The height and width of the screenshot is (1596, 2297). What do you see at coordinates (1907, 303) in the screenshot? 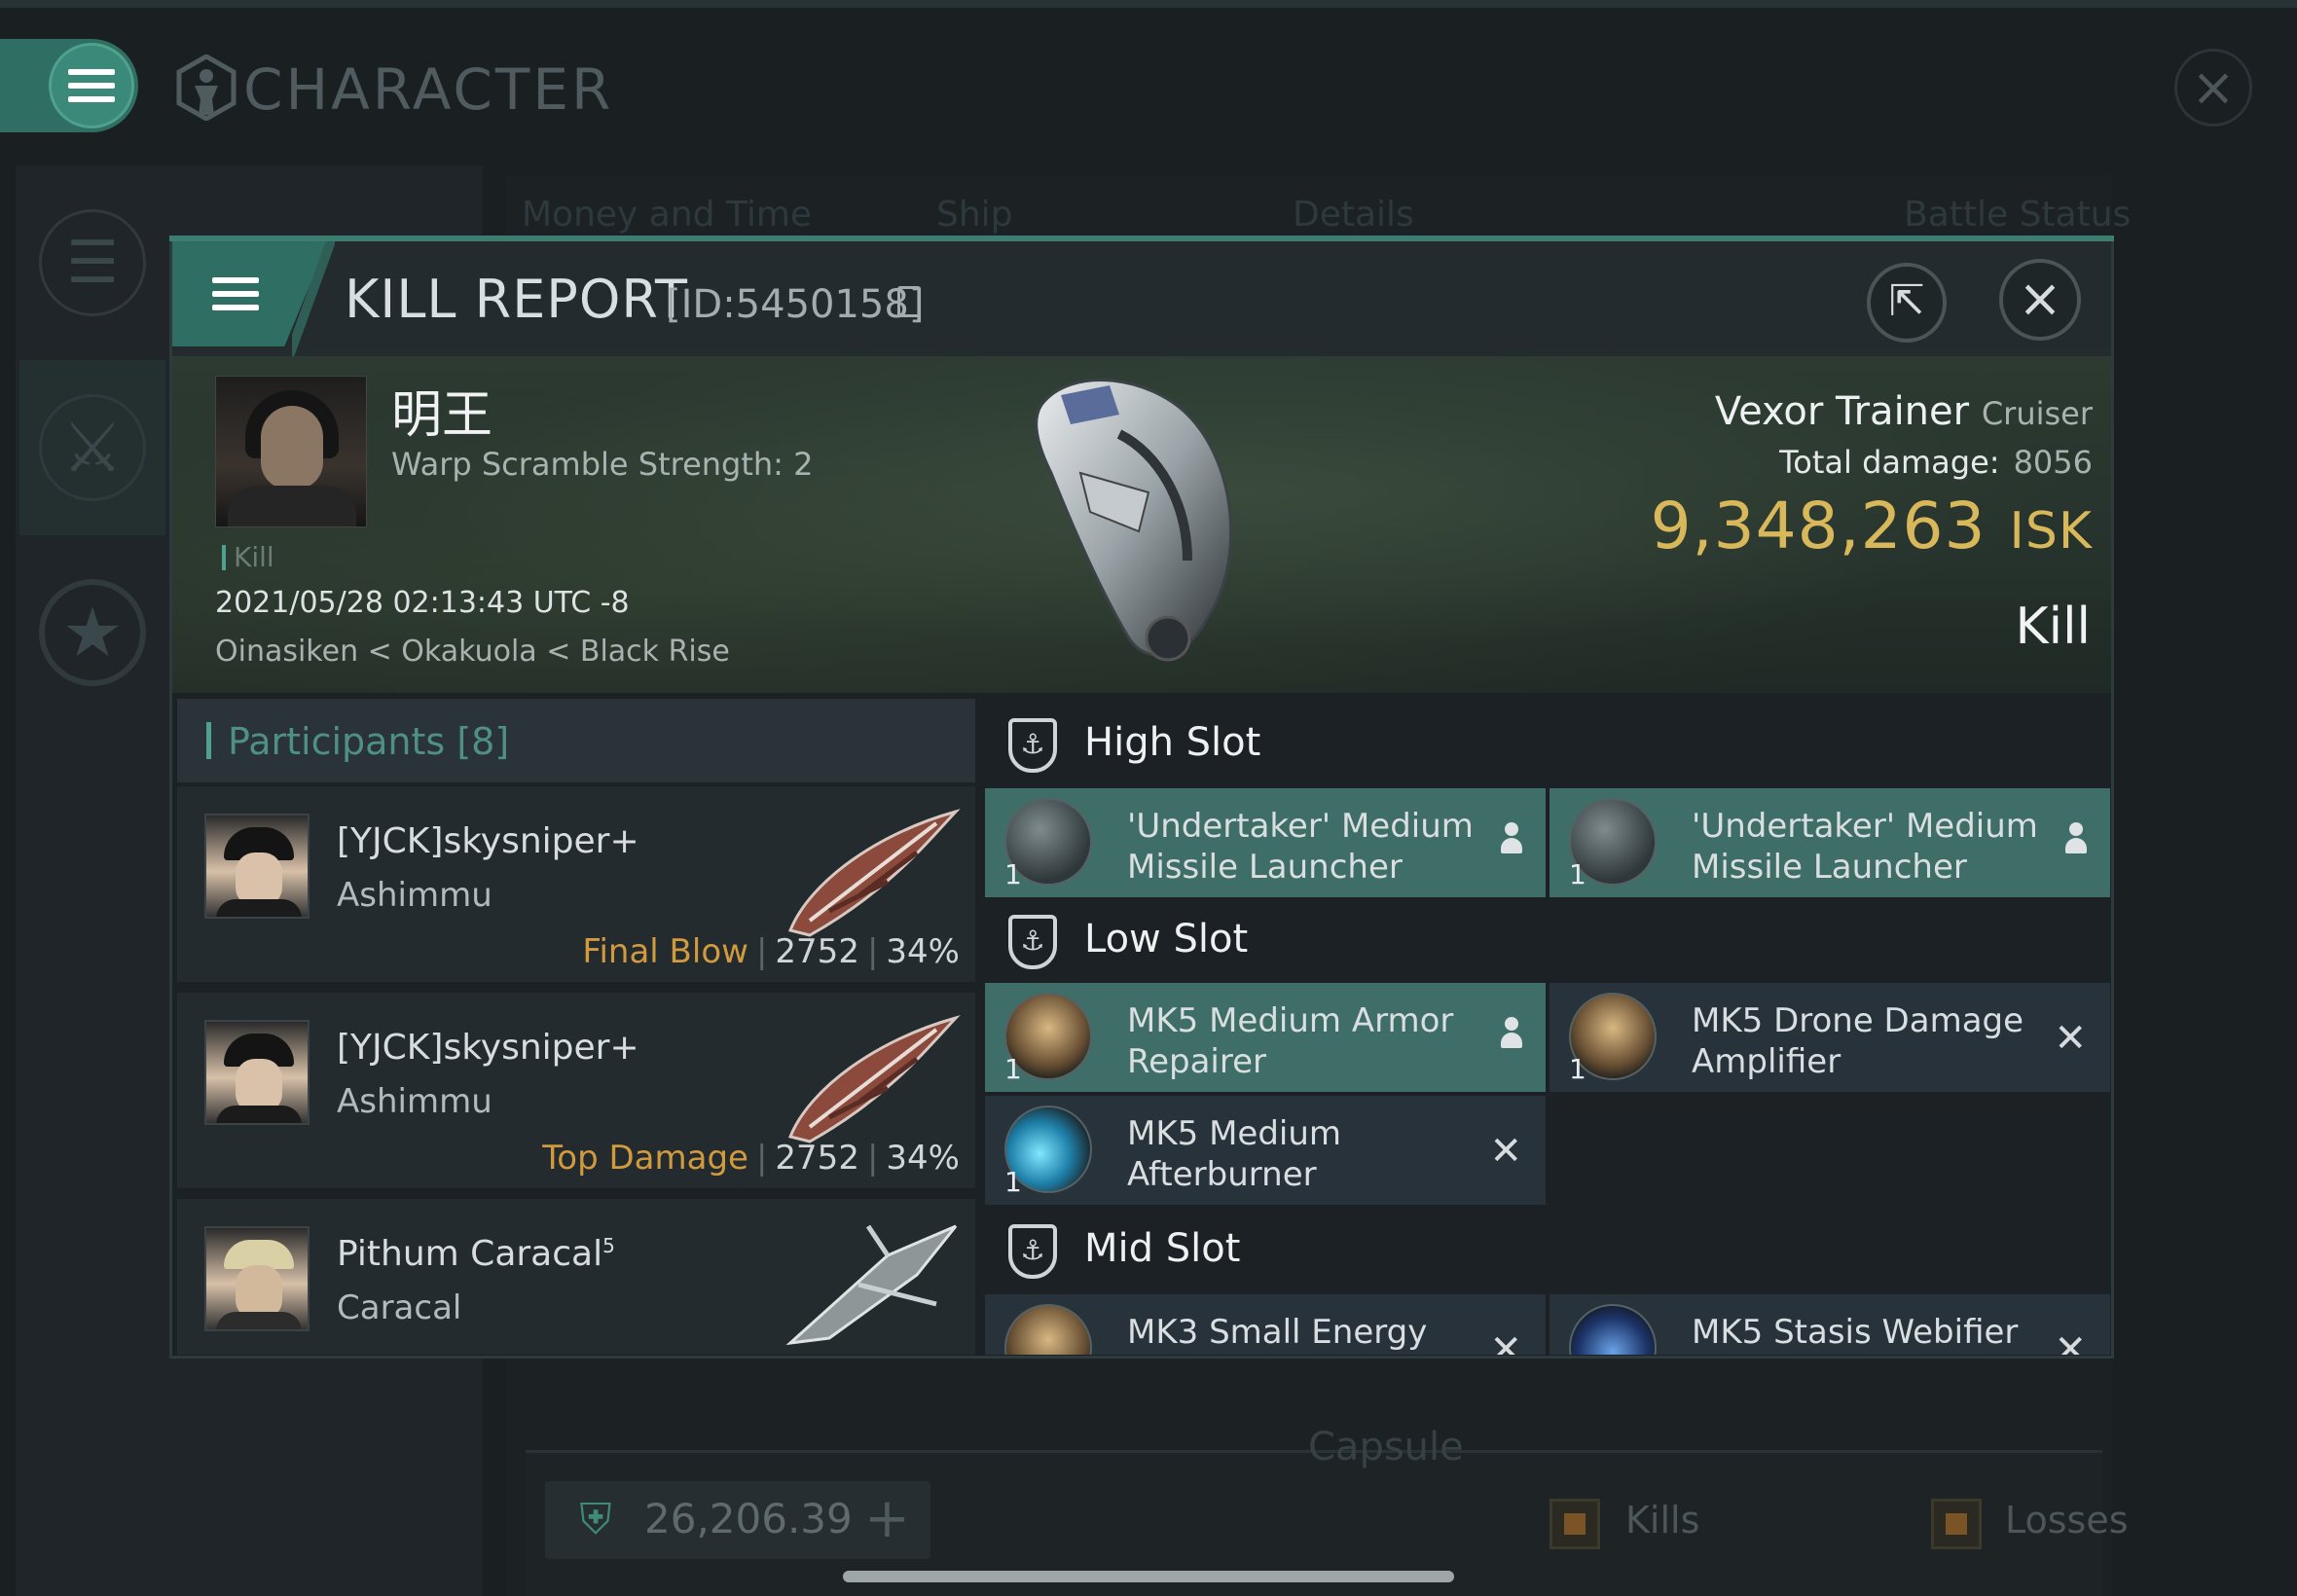
I see `share-icon: ⇱` at bounding box center [1907, 303].